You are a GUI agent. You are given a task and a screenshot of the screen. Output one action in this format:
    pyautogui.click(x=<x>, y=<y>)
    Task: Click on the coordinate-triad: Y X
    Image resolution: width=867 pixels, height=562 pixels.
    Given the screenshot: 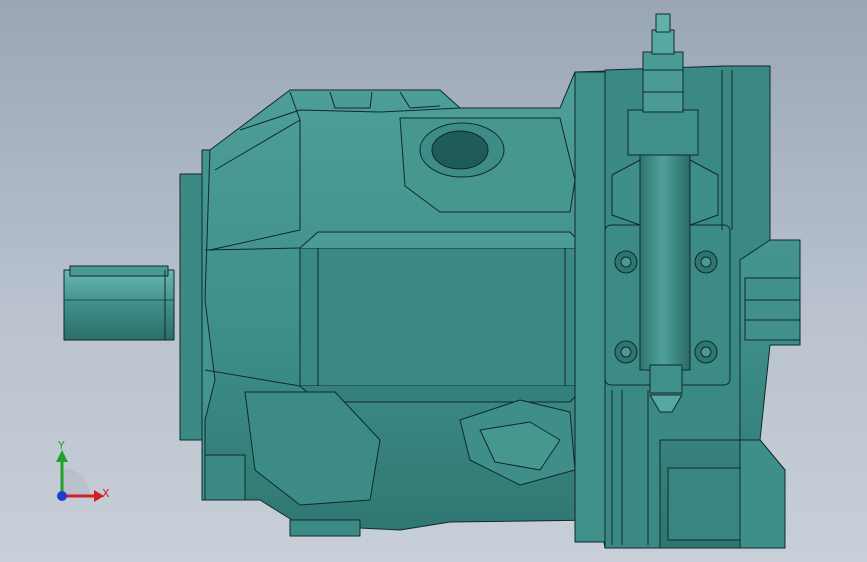 What is the action you would take?
    pyautogui.click(x=83, y=470)
    